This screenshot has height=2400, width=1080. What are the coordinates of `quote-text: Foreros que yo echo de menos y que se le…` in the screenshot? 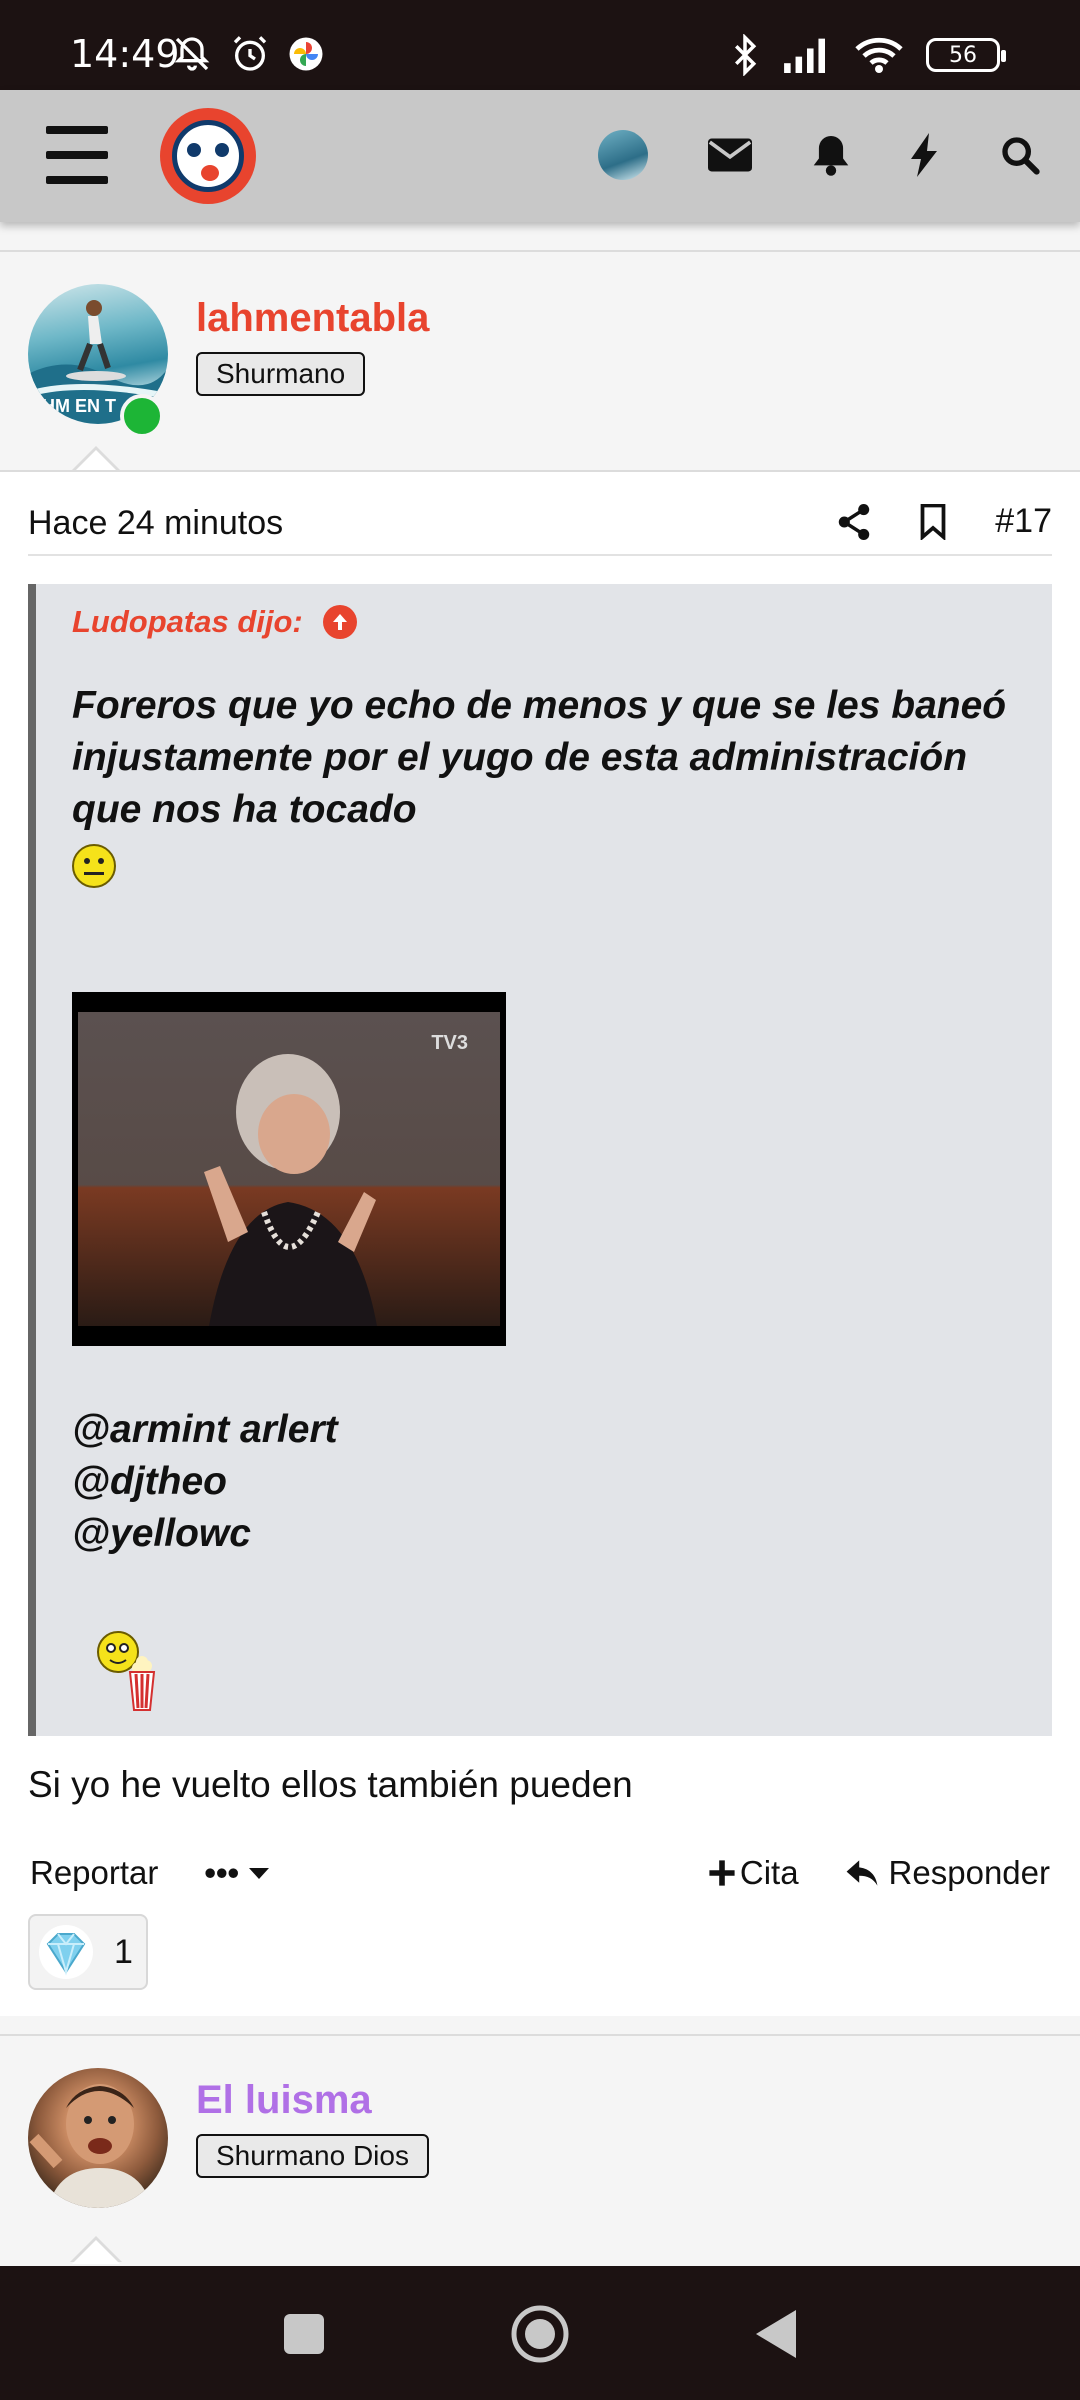 It's located at (539, 757).